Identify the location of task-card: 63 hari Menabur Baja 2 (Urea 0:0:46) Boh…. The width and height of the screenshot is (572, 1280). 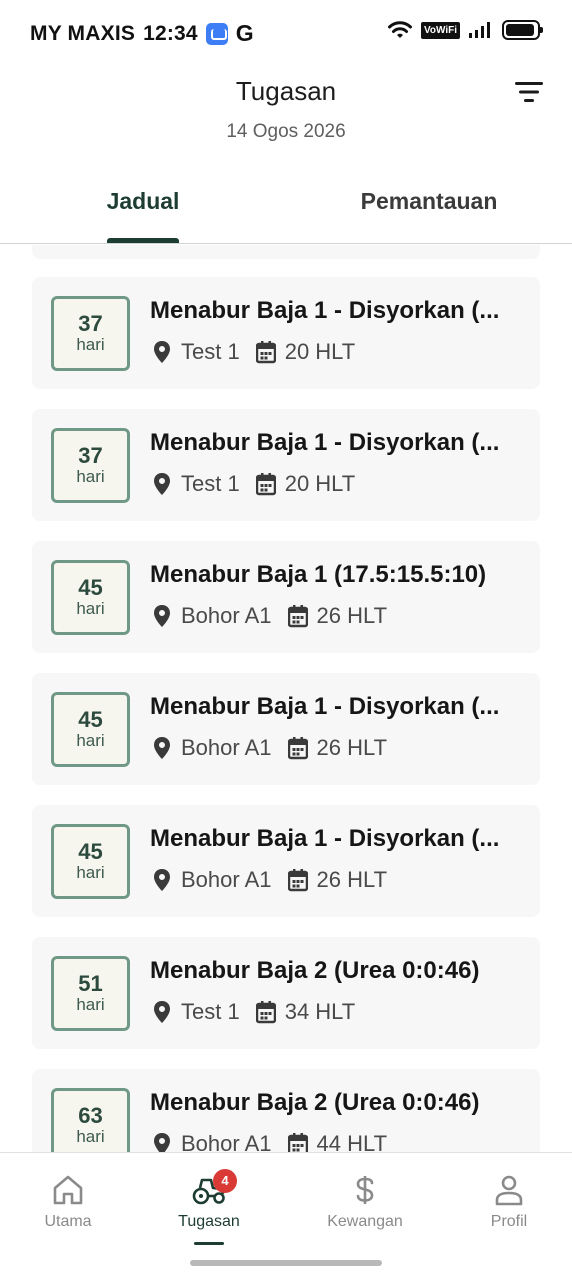
(286, 1110).